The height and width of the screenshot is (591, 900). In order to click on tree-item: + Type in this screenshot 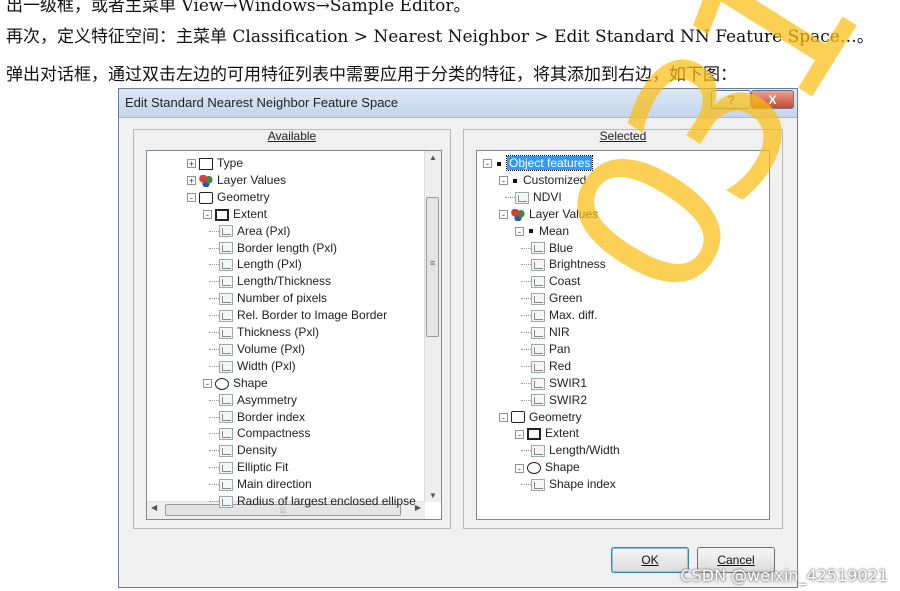, I will do `click(215, 163)`.